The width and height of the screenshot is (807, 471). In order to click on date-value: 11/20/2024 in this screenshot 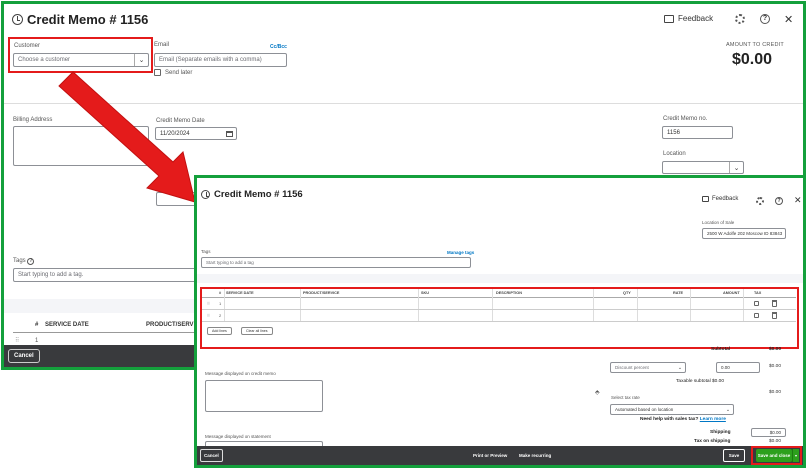, I will do `click(175, 133)`.